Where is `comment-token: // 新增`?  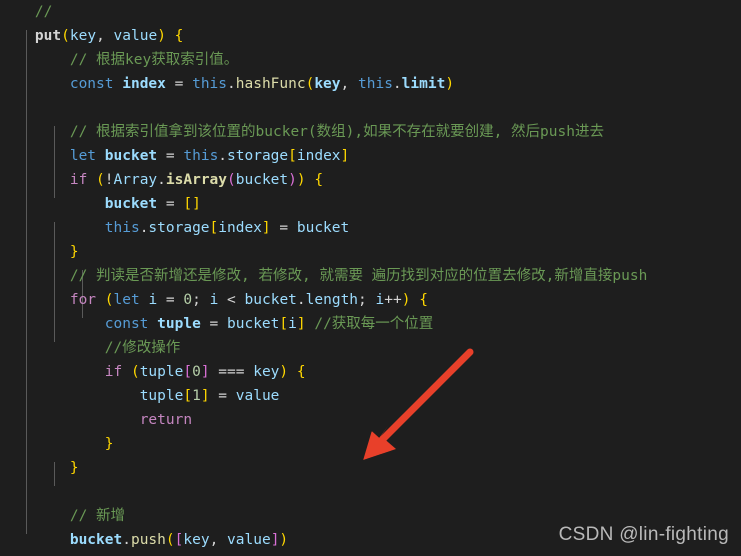 comment-token: // 新增 is located at coordinates (97, 516).